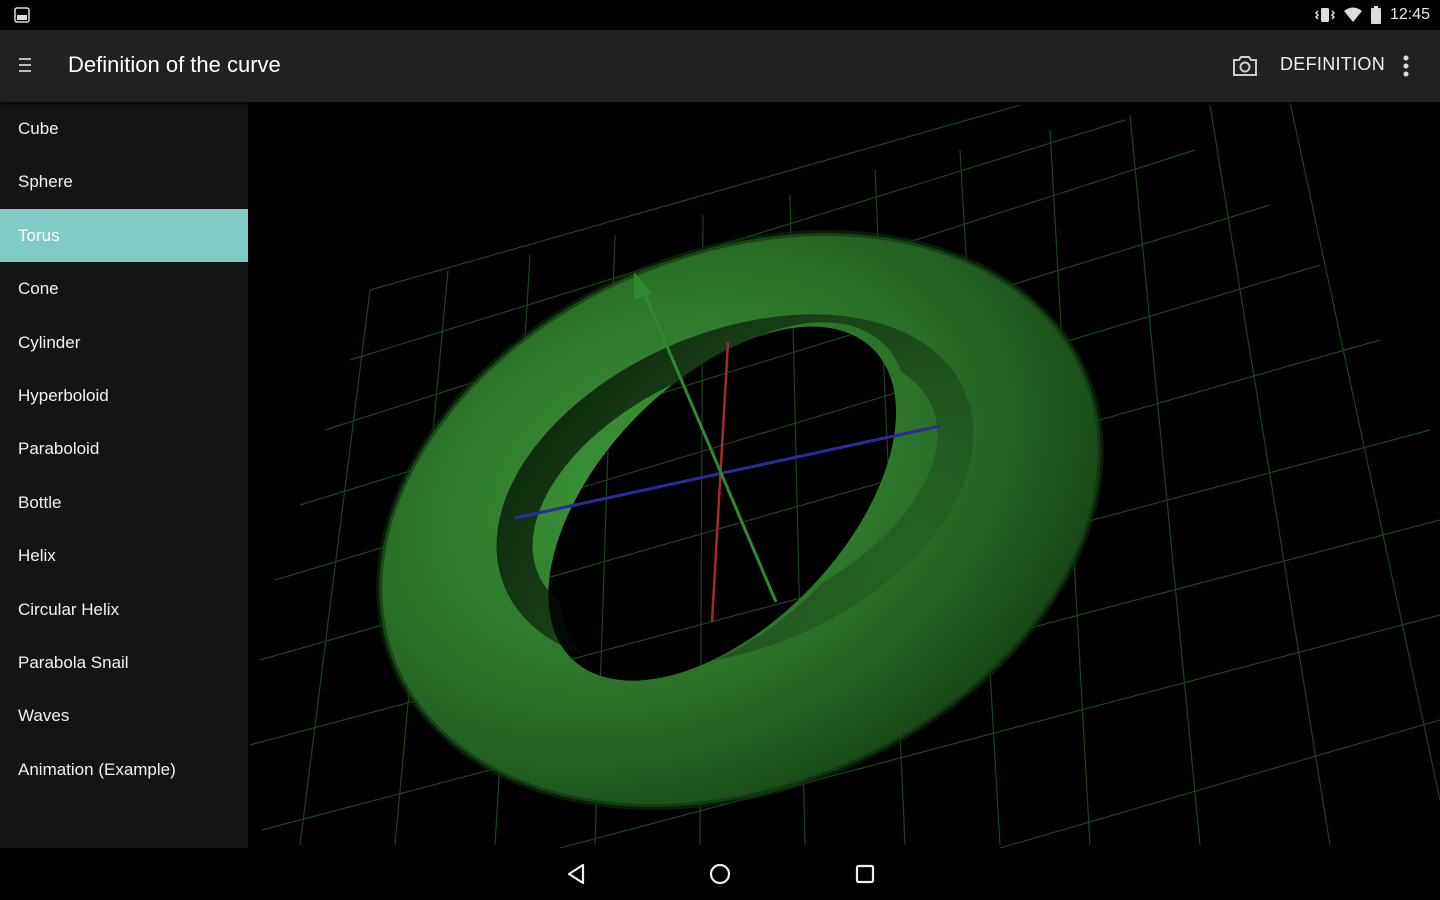 The width and height of the screenshot is (1440, 900). I want to click on drawer-item-sphere: Sphere, so click(124, 181).